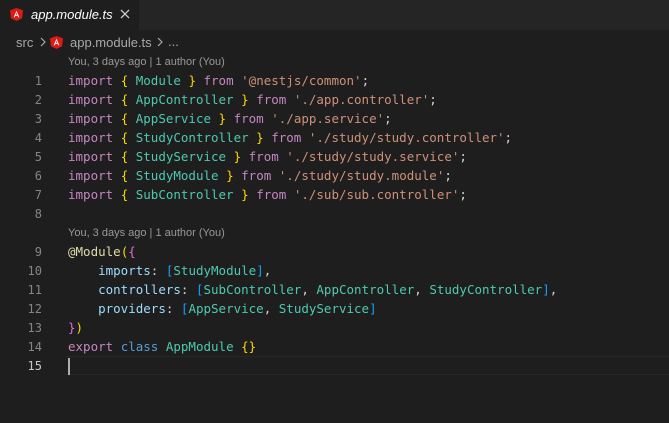  I want to click on tab-title: app.module.ts, so click(72, 14).